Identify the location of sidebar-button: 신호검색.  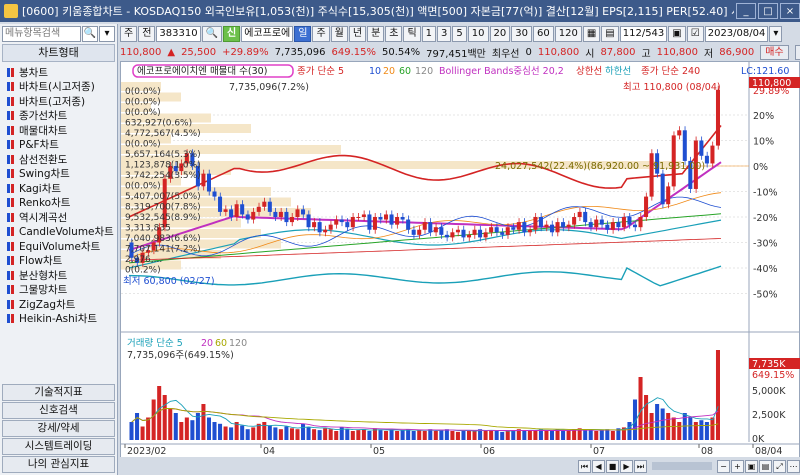
(58, 410).